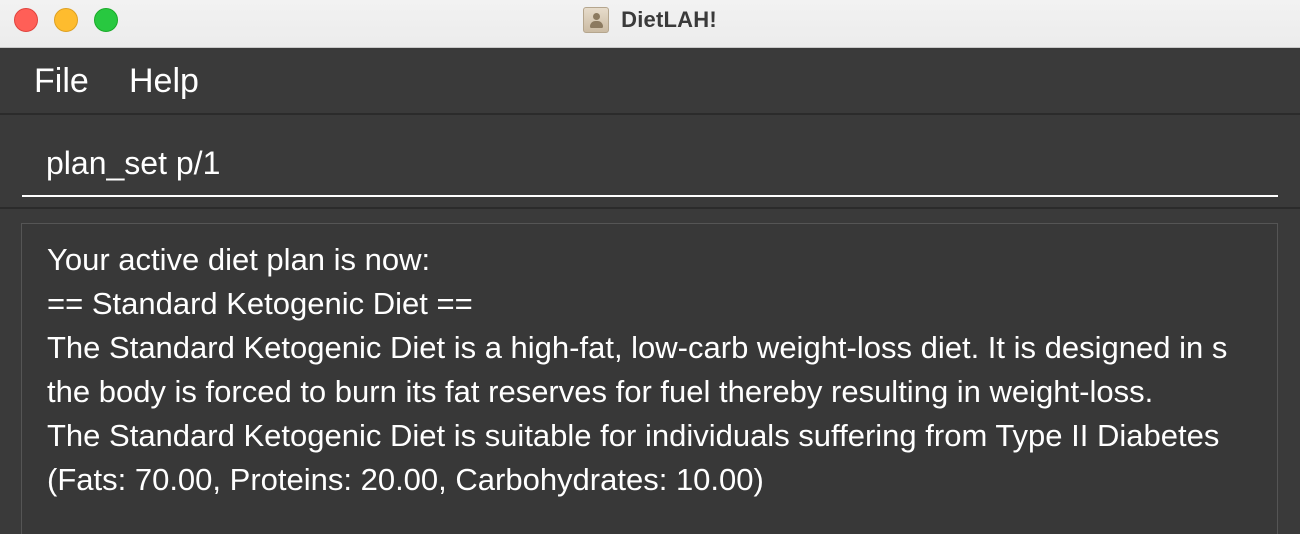 This screenshot has width=1300, height=534. I want to click on menu-bar: File Help, so click(650, 81).